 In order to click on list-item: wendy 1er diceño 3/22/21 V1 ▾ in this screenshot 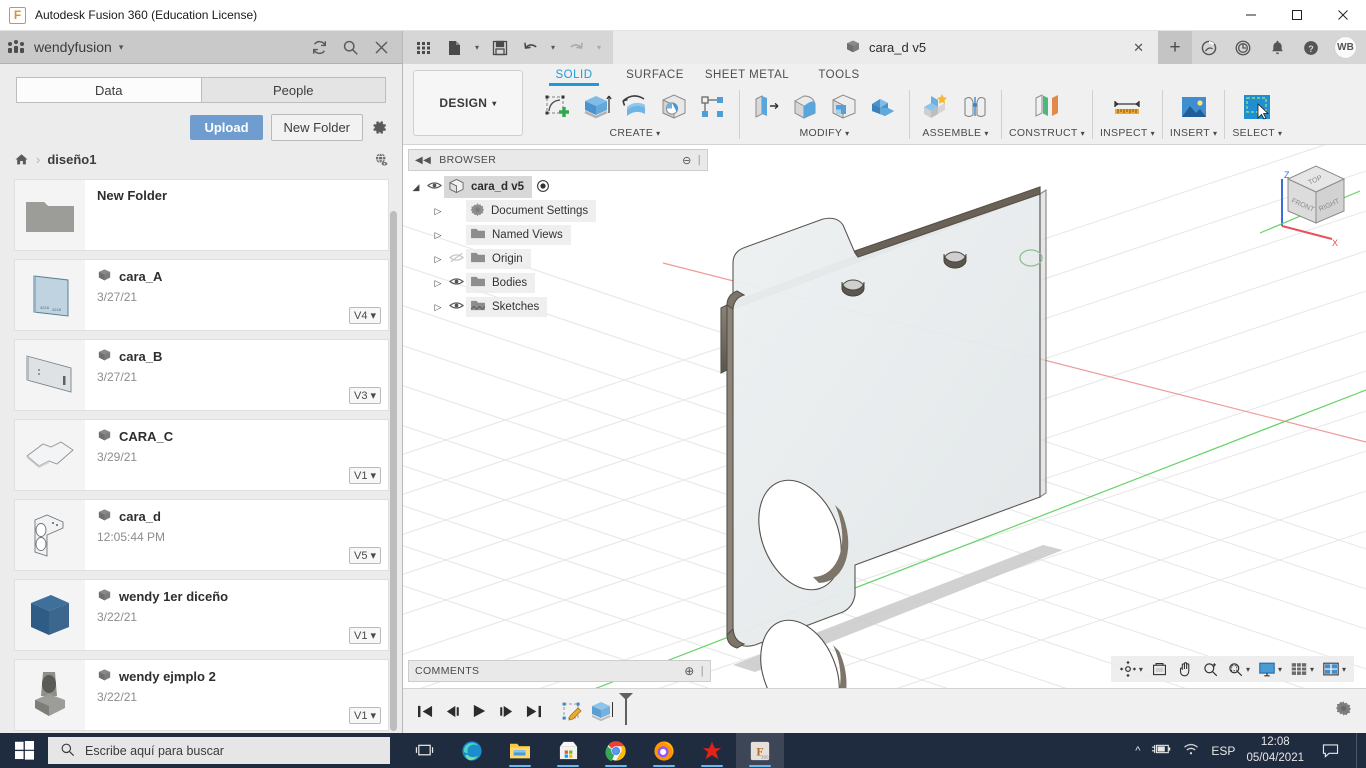, I will do `click(201, 615)`.